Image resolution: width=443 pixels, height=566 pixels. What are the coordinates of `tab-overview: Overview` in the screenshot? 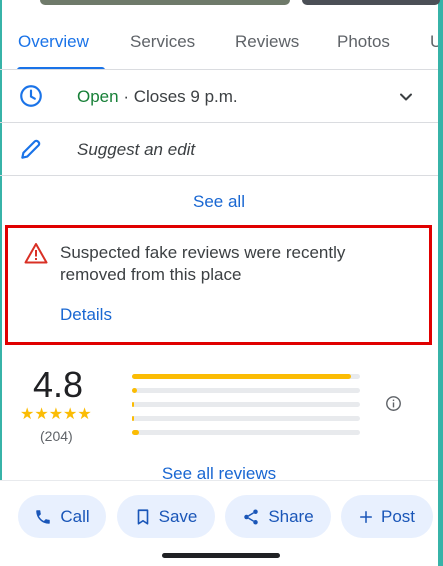 It's located at (53, 42).